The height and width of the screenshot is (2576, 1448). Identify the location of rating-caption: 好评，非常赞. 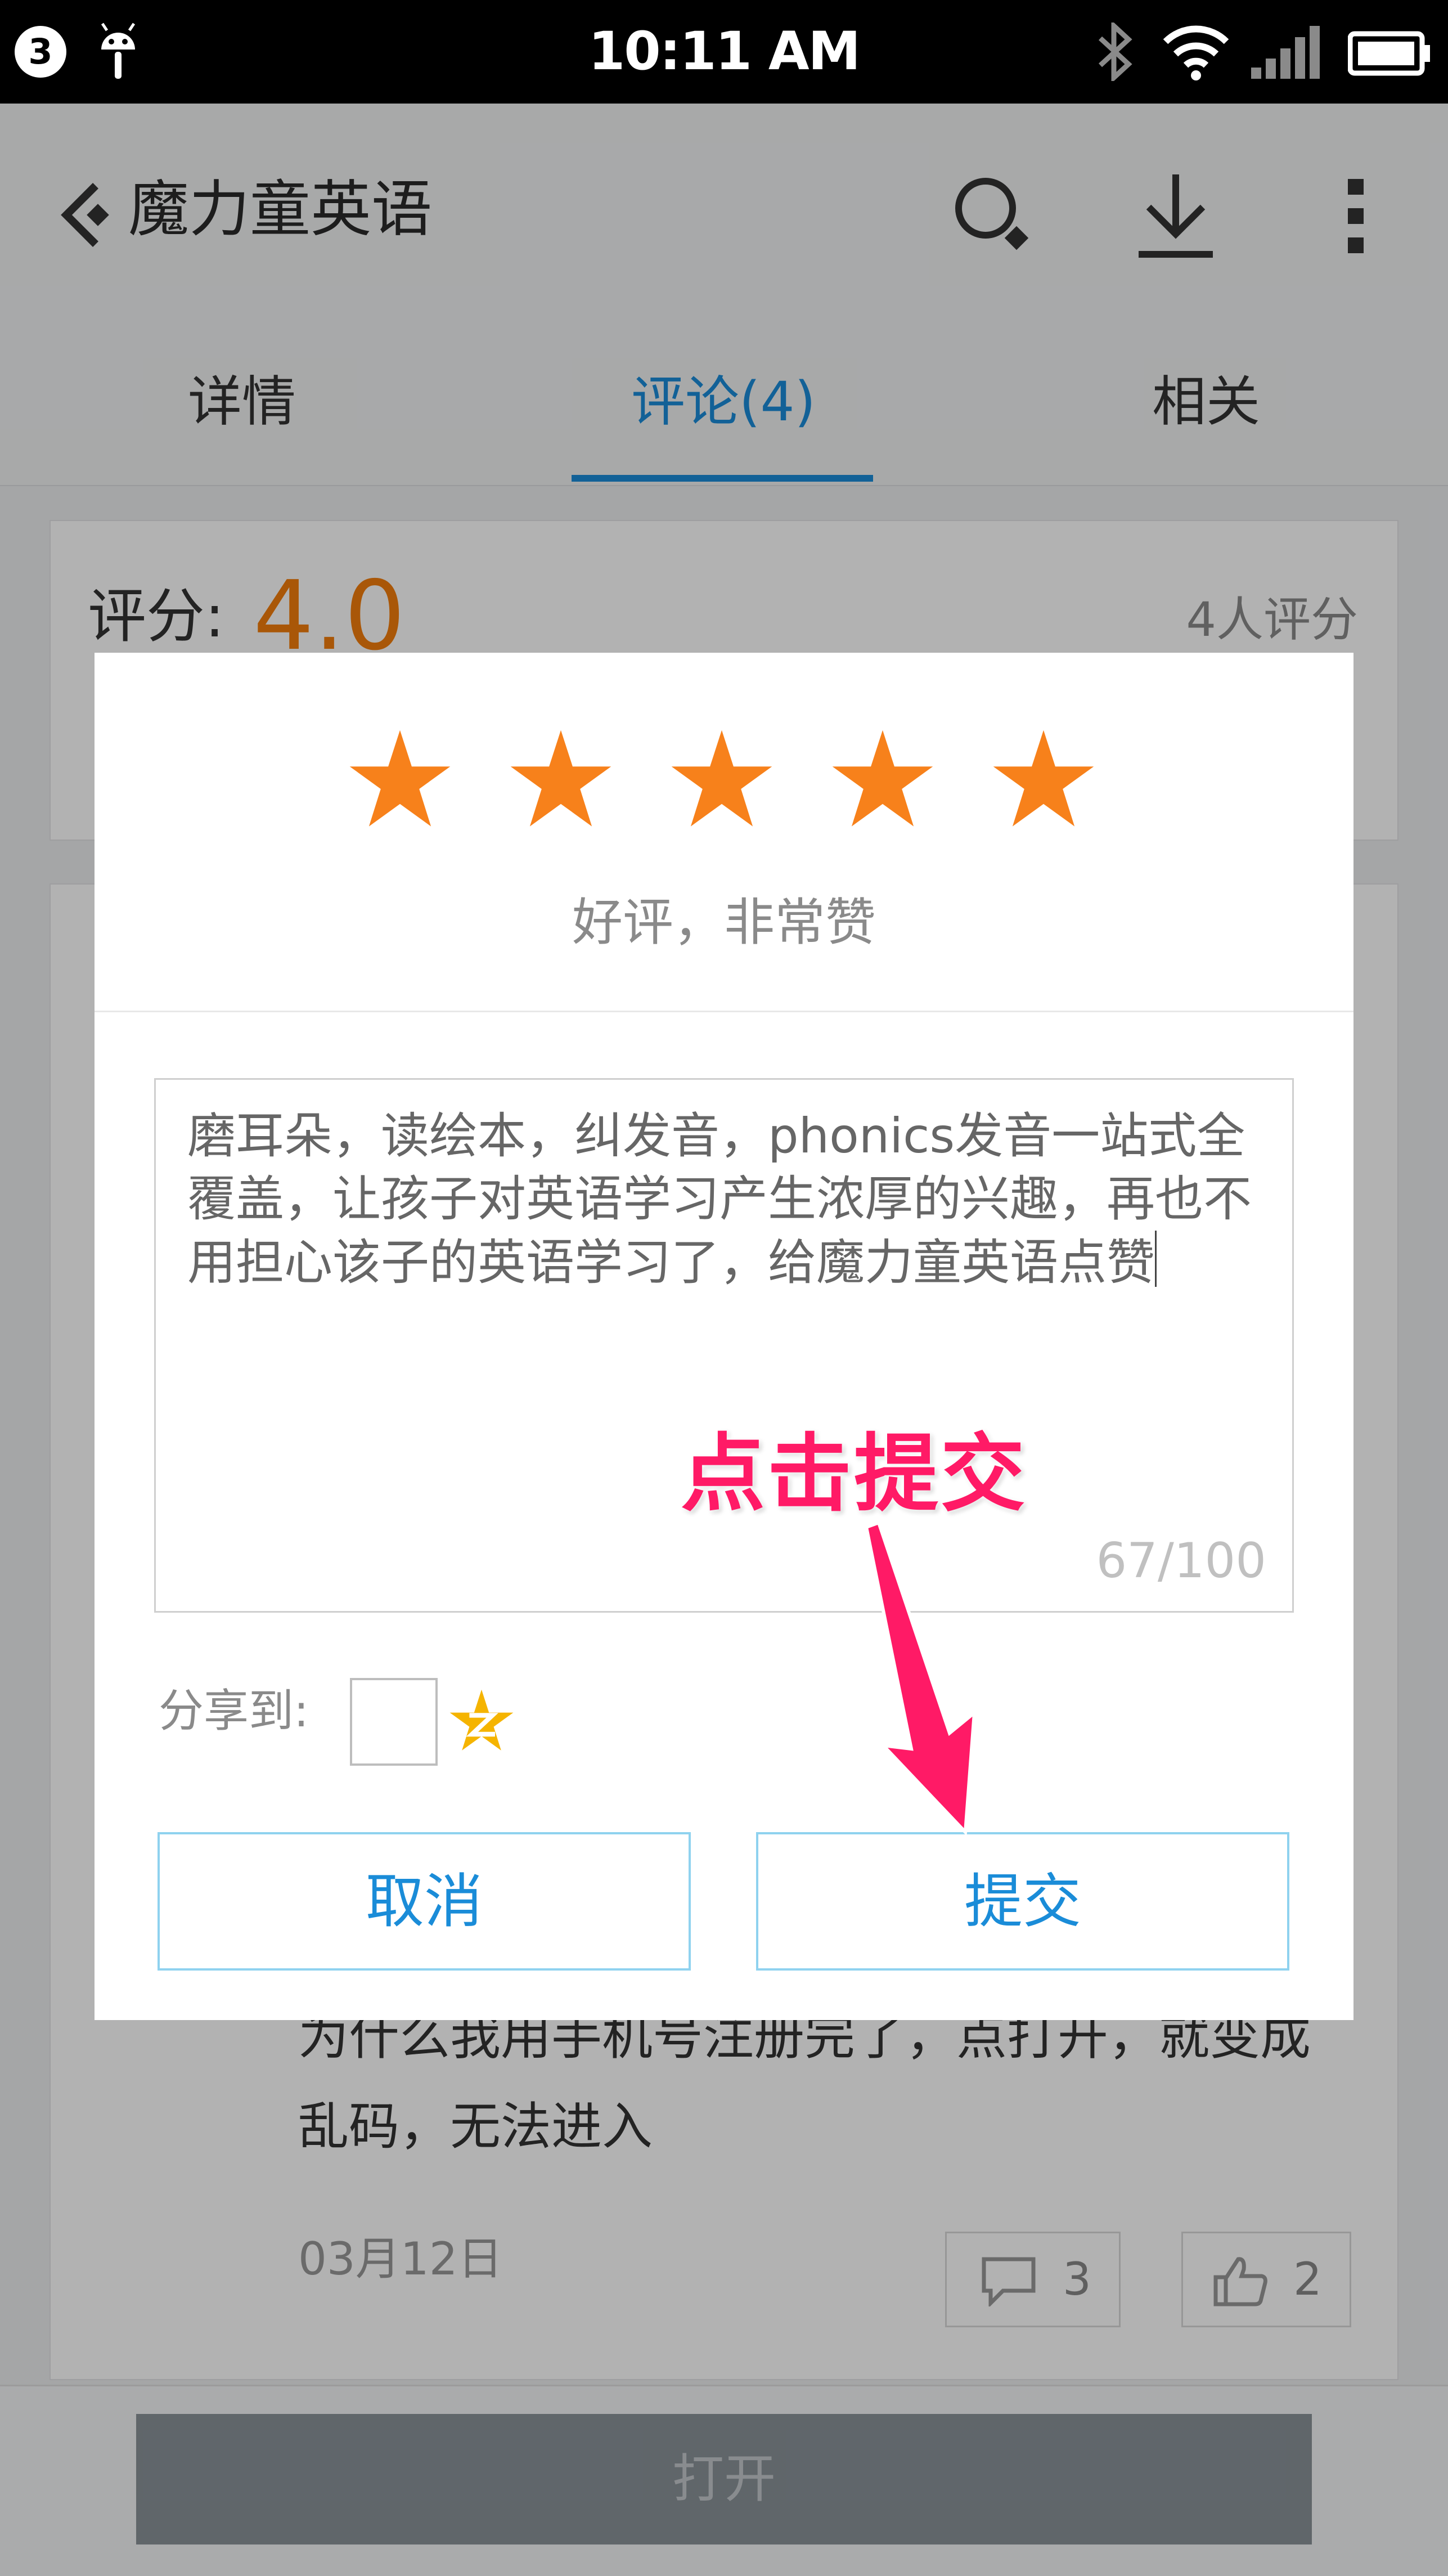
(724, 922).